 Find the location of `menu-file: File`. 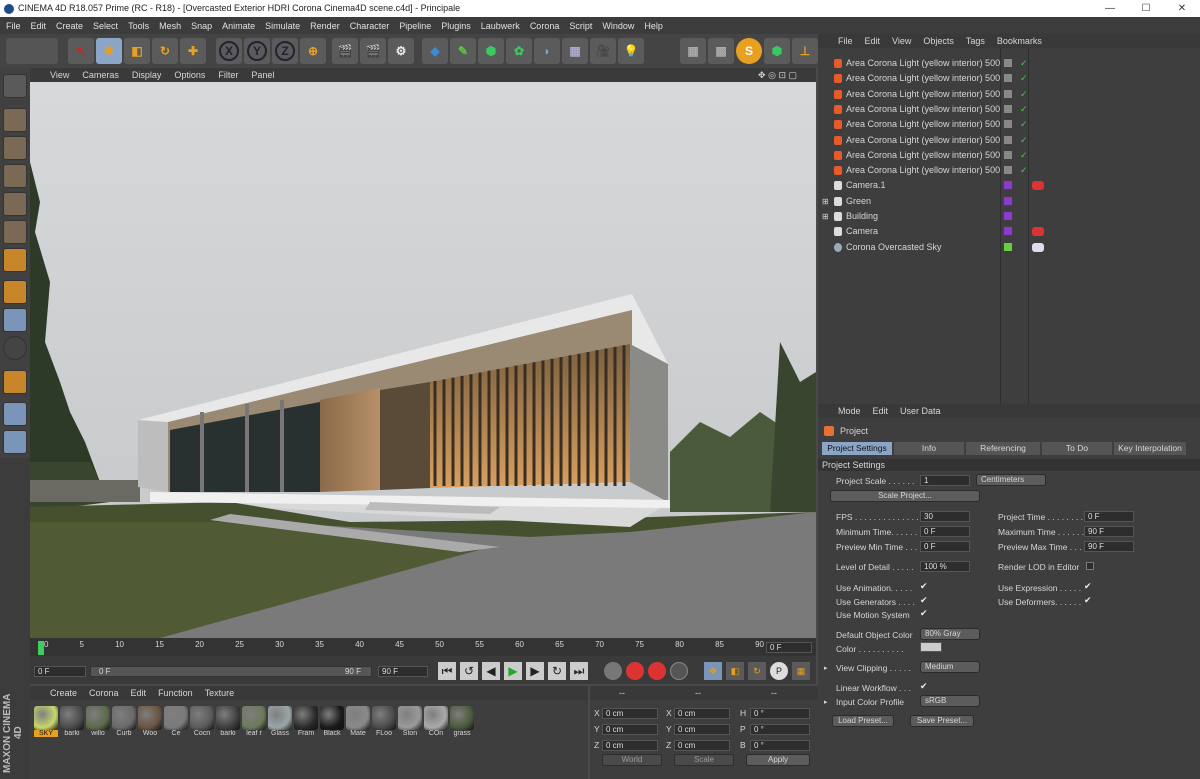

menu-file: File is located at coordinates (13, 26).